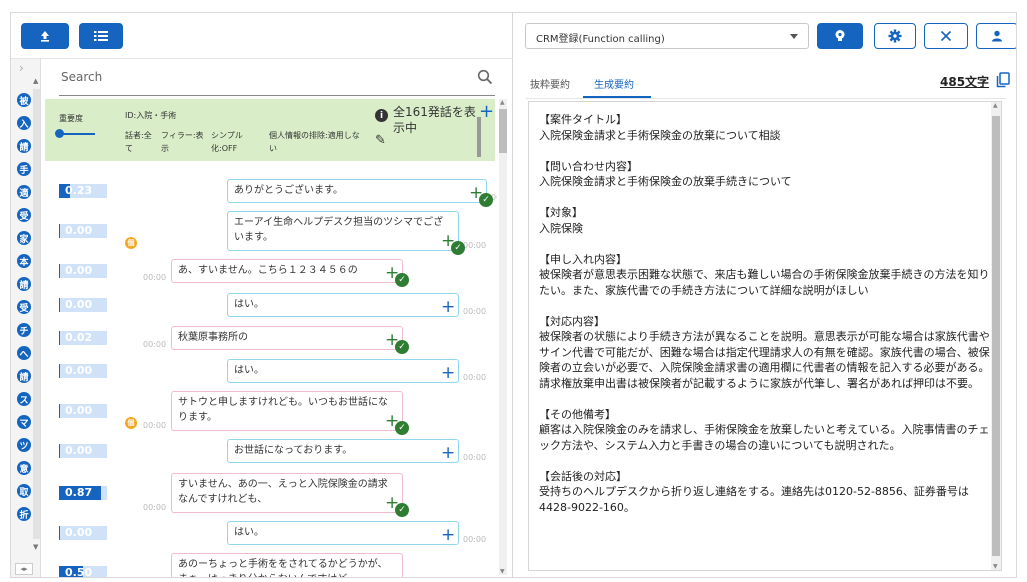 The width and height of the screenshot is (1027, 582). I want to click on category-chip: チ, so click(24, 330).